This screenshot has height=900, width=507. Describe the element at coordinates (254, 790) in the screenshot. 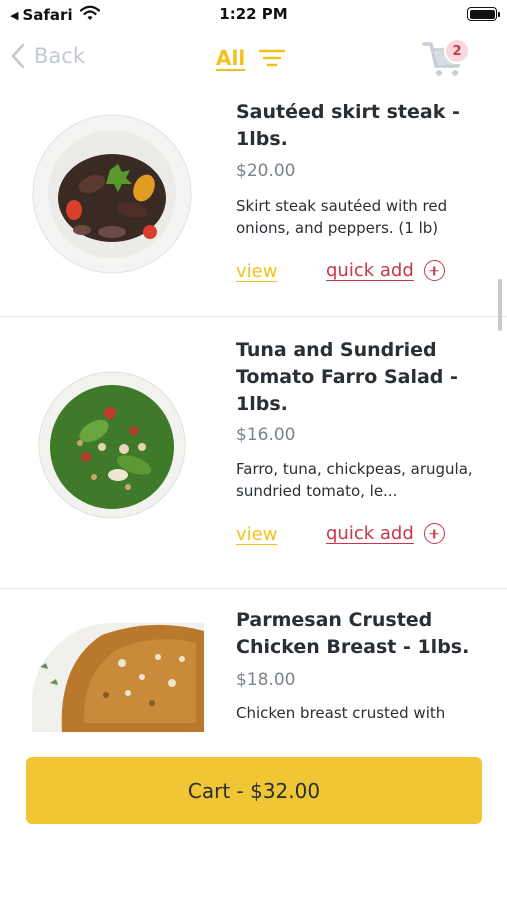

I see `cart-total-button: Cart - $32.00` at that location.